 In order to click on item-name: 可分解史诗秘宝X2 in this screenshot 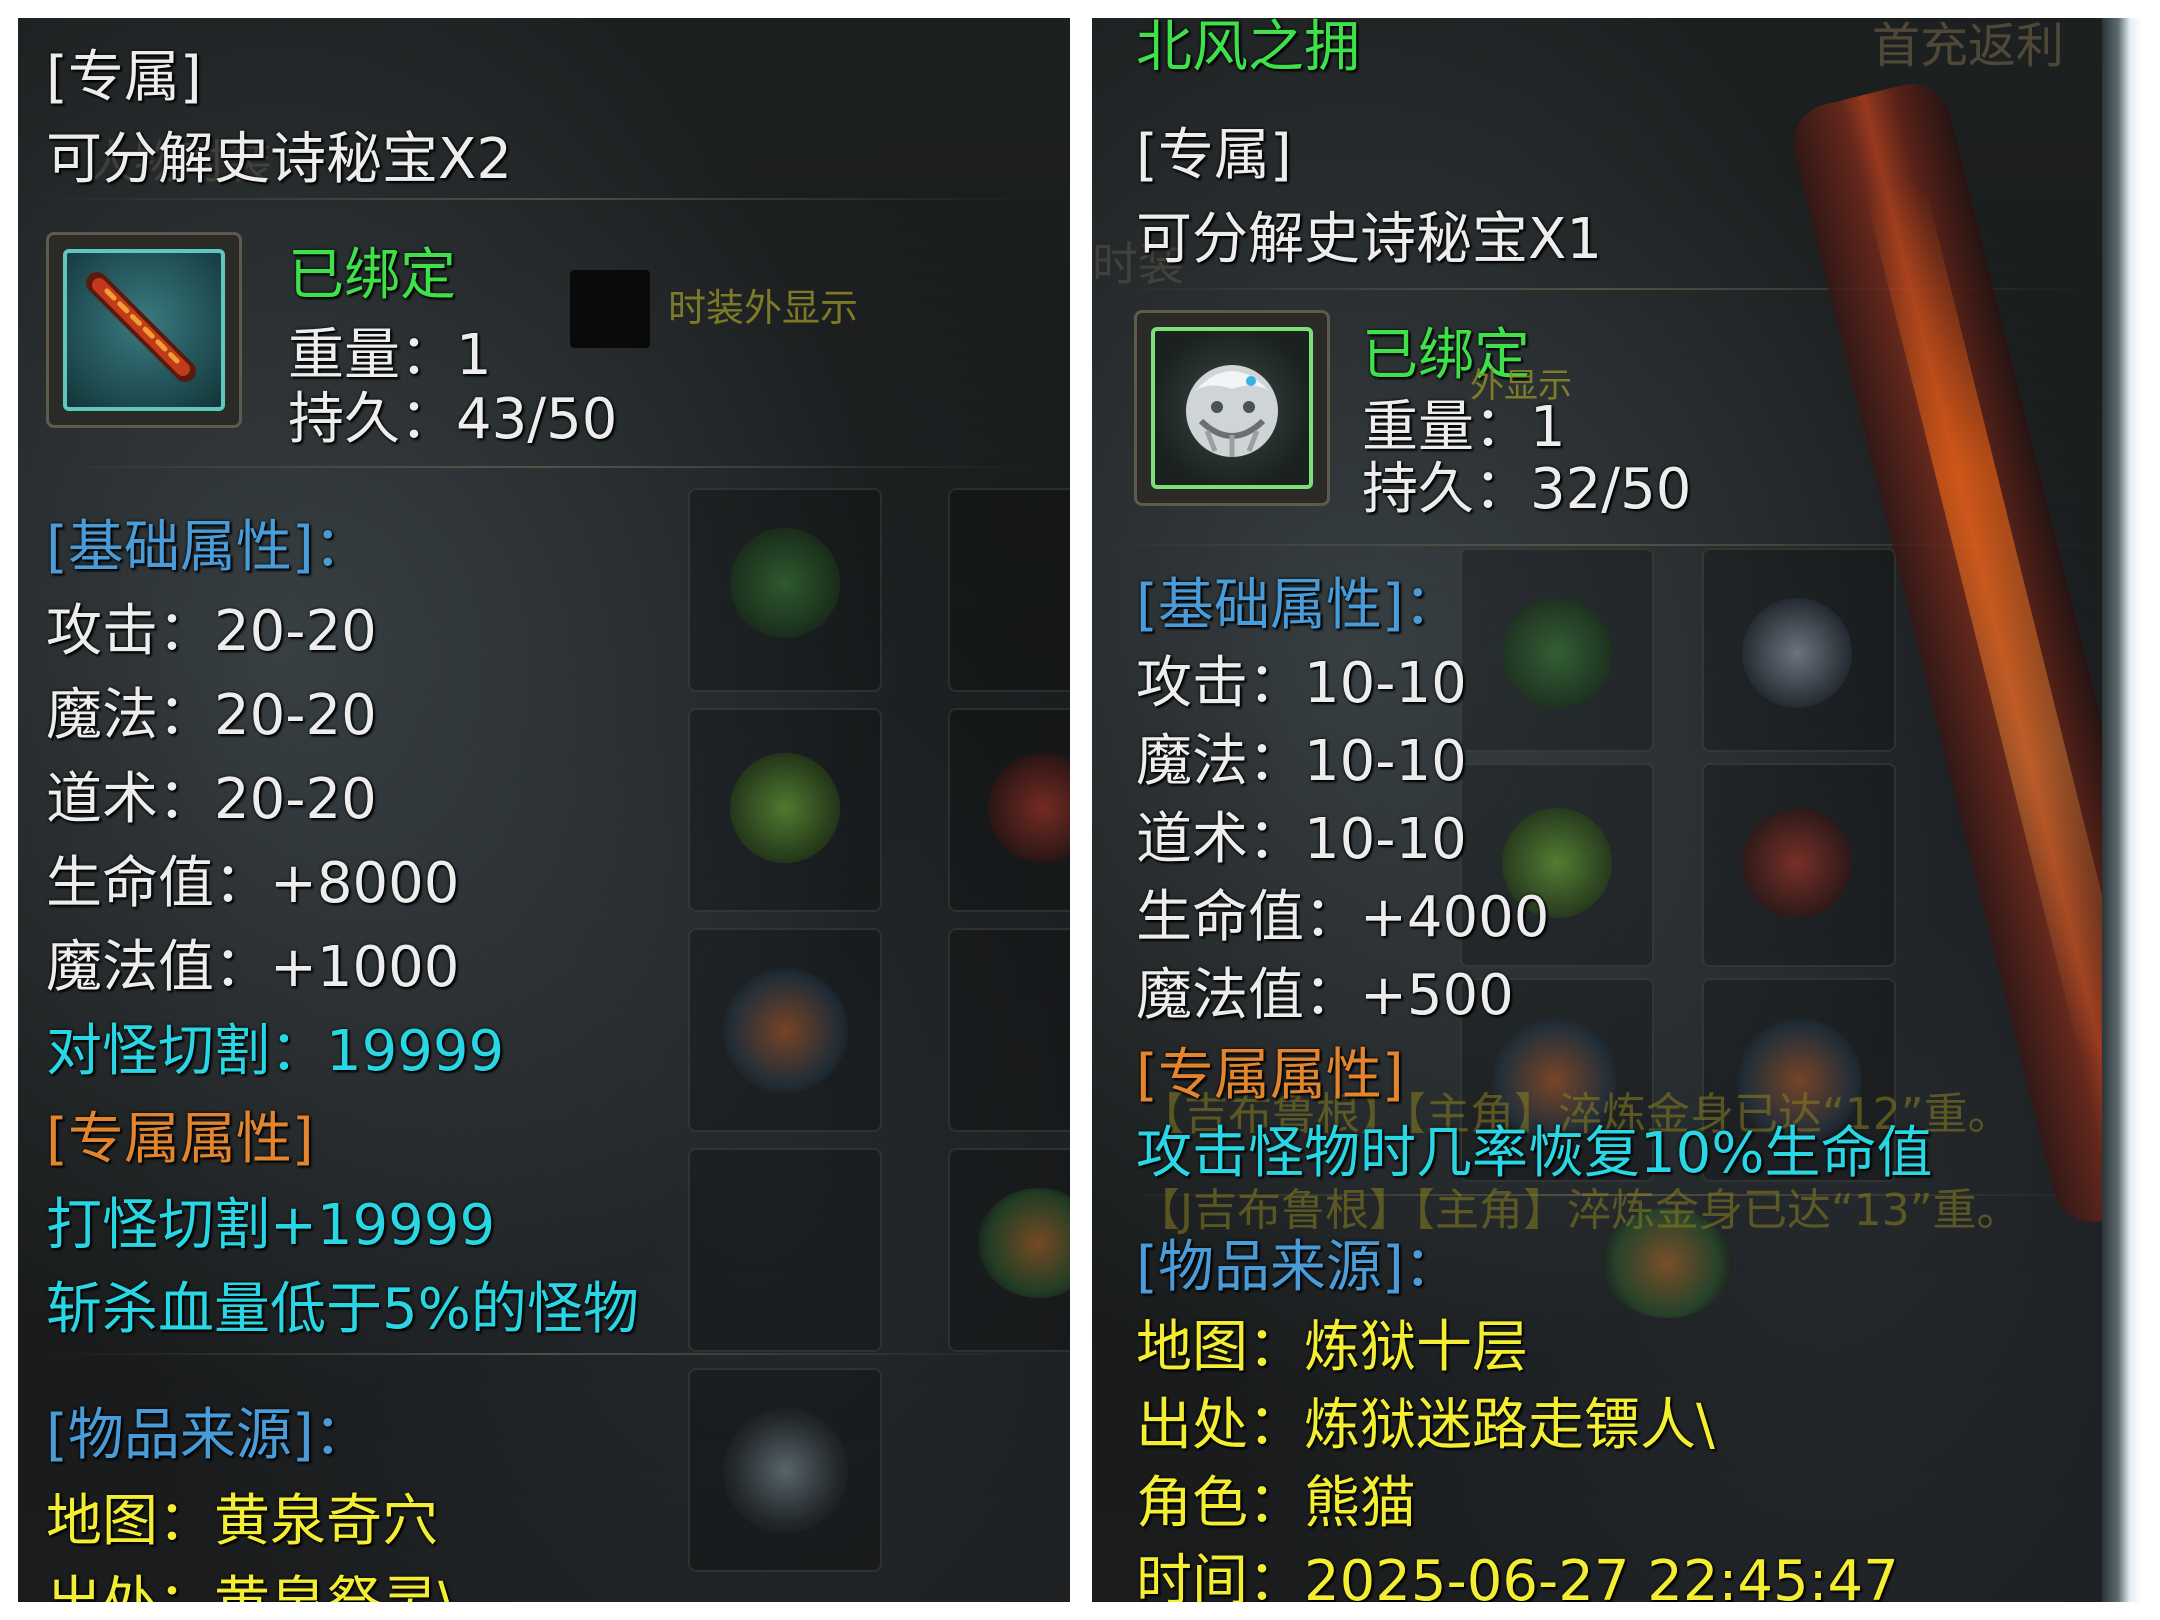, I will do `click(279, 159)`.